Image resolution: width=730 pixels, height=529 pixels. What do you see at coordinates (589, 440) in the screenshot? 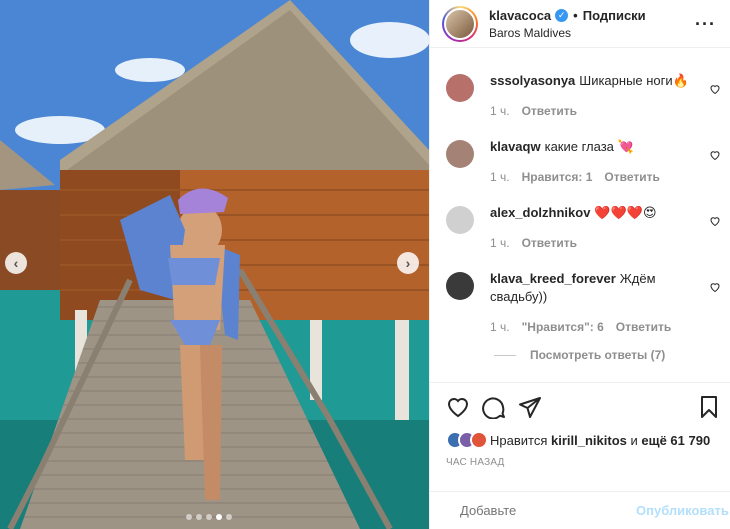
I see `liker-username: kirill_nikitos` at bounding box center [589, 440].